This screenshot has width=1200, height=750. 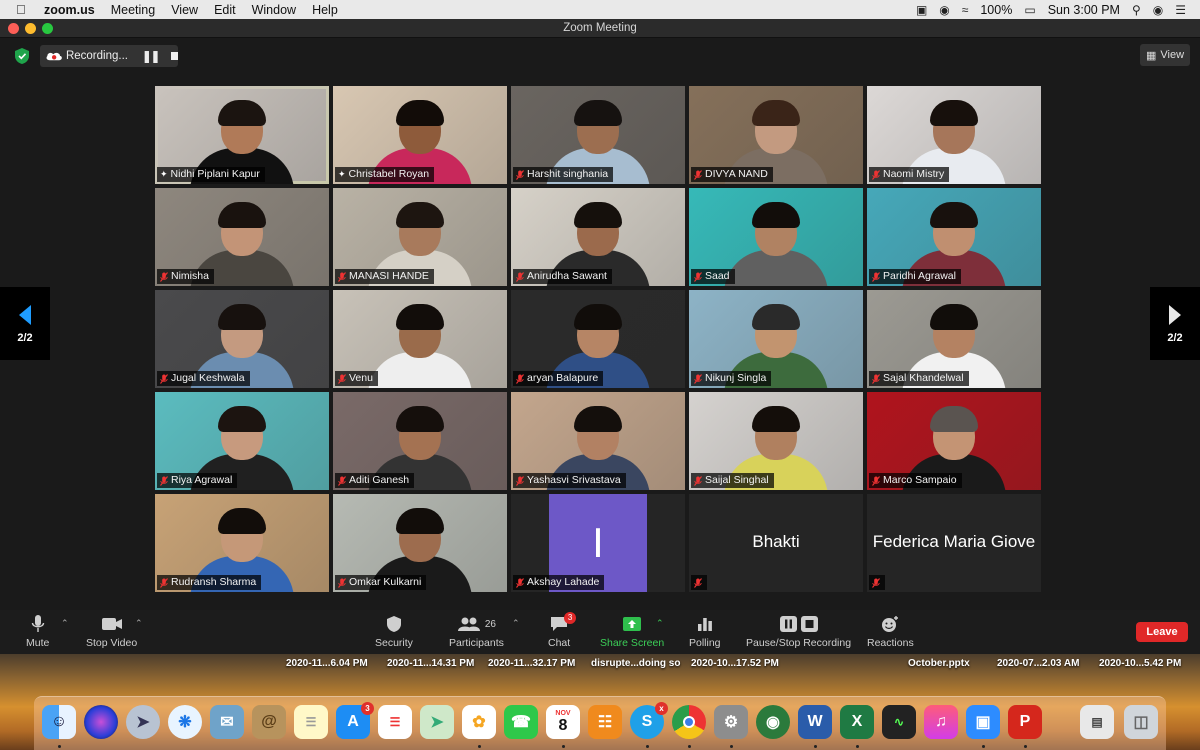 What do you see at coordinates (598, 441) in the screenshot?
I see `participant-tile: Yashasvi Srivastava` at bounding box center [598, 441].